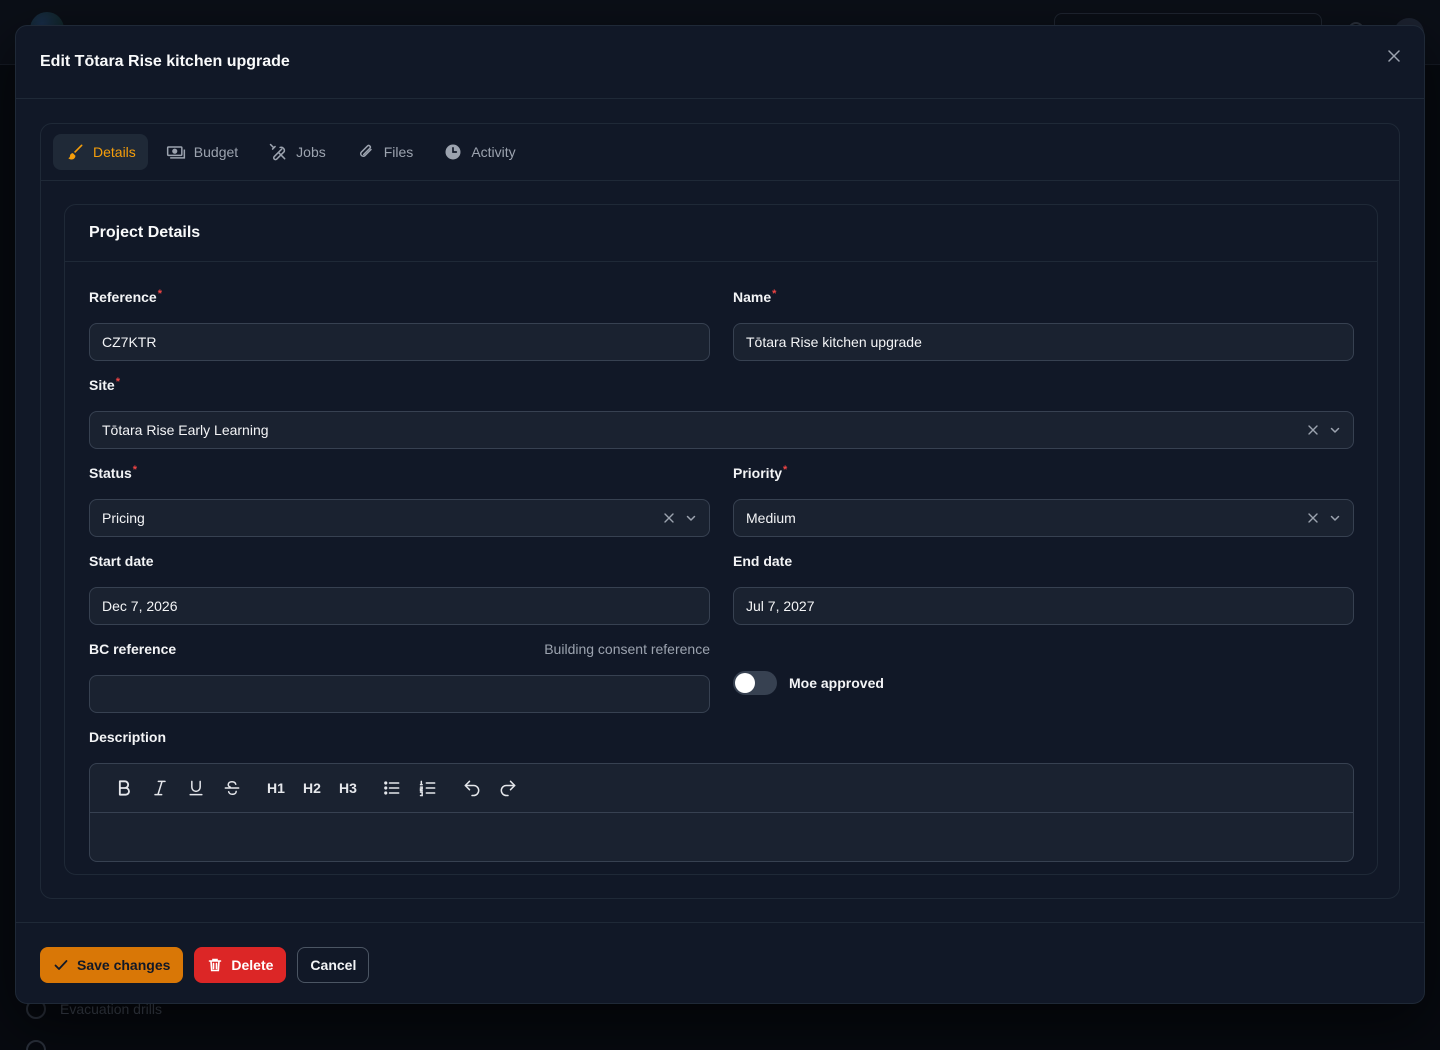  What do you see at coordinates (808, 683) in the screenshot?
I see `moe-approved-field: Moe approved` at bounding box center [808, 683].